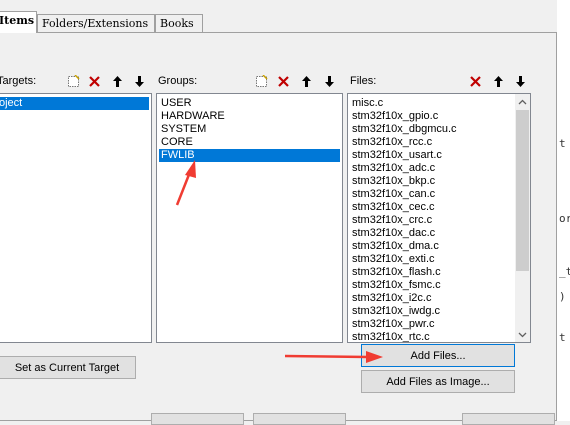 The image size is (570, 425). I want to click on tab-books: Books, so click(179, 23).